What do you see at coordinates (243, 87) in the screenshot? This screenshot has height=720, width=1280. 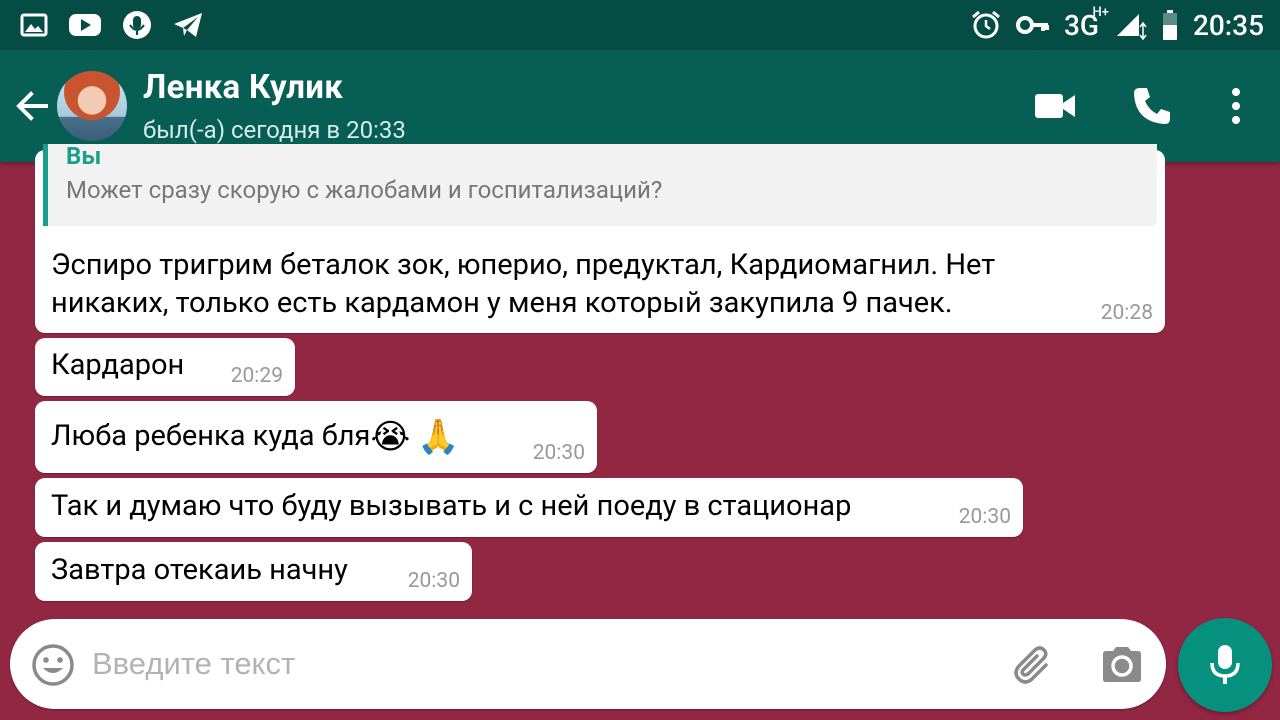 I see `contact-name: Ленка Кулик` at bounding box center [243, 87].